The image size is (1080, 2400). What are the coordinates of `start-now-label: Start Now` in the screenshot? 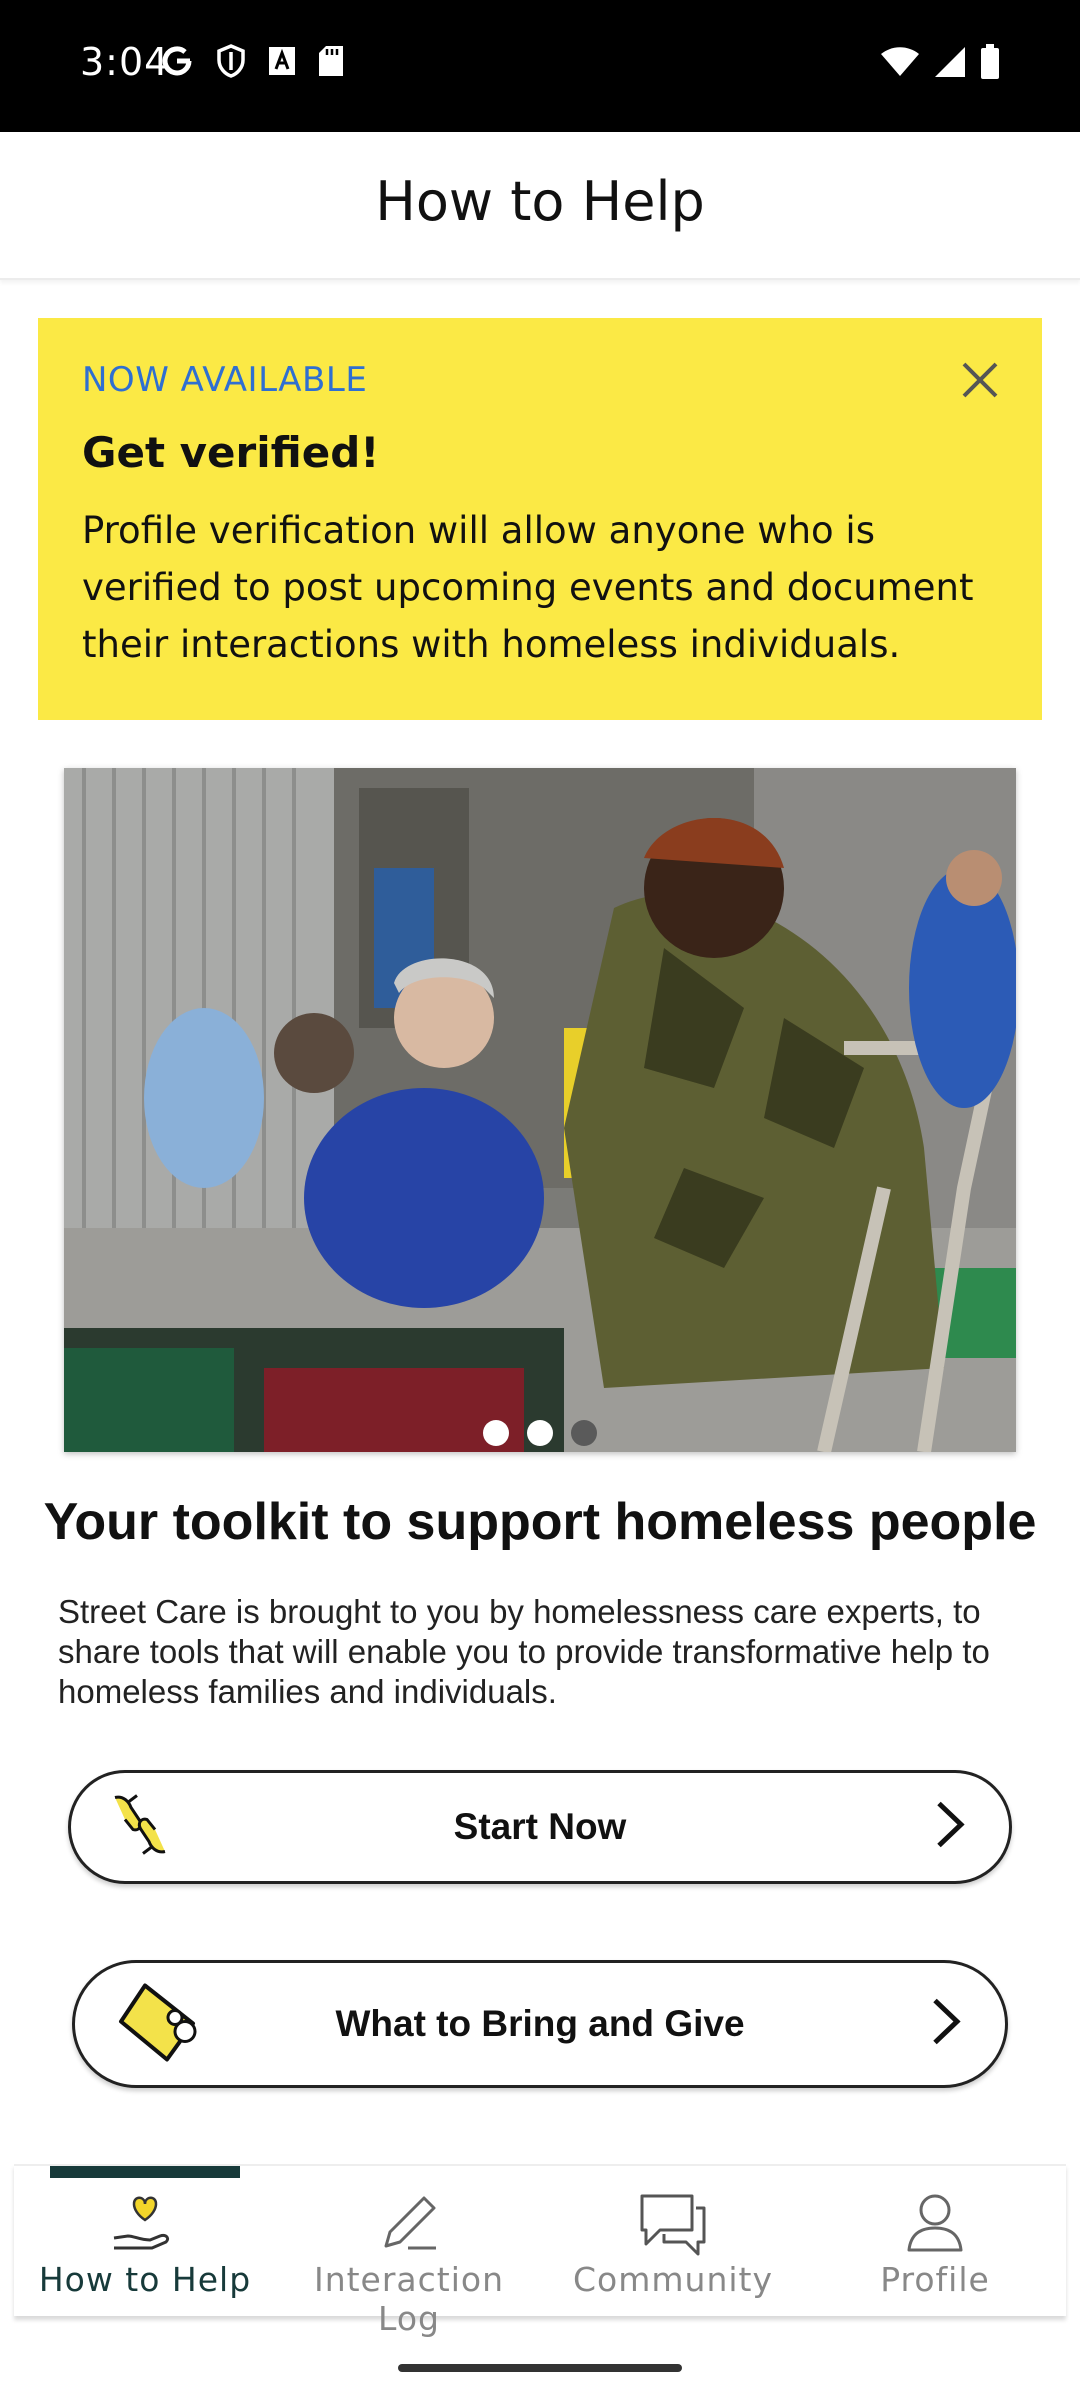 It's located at (540, 1826).